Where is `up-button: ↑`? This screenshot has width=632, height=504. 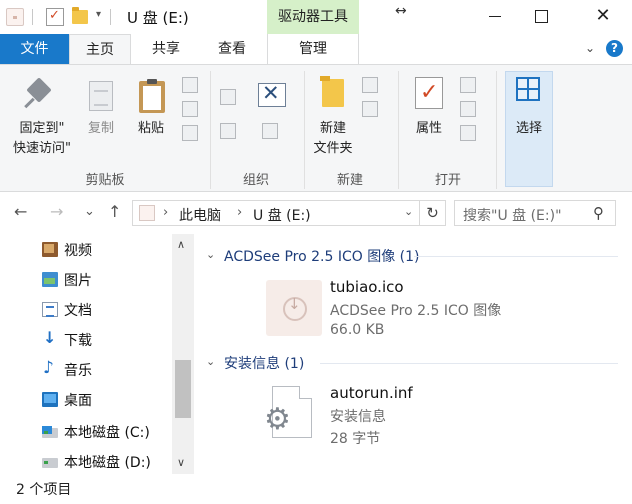
up-button: ↑ is located at coordinates (114, 211).